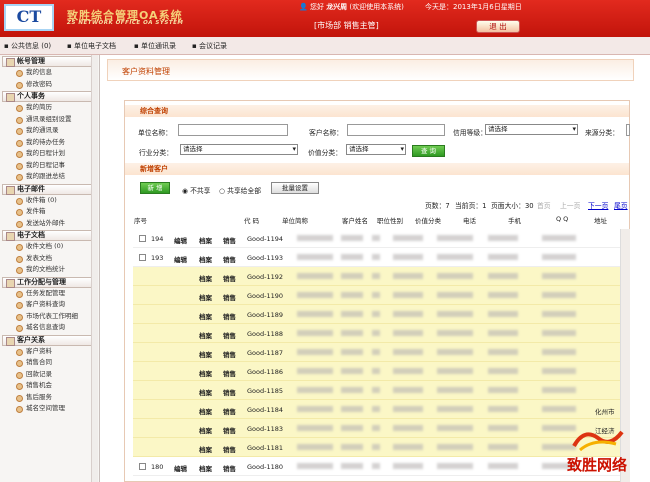 This screenshot has height=482, width=650. What do you see at coordinates (379, 447) in the screenshot?
I see `table-row: 档案 销售 Good-1181` at bounding box center [379, 447].